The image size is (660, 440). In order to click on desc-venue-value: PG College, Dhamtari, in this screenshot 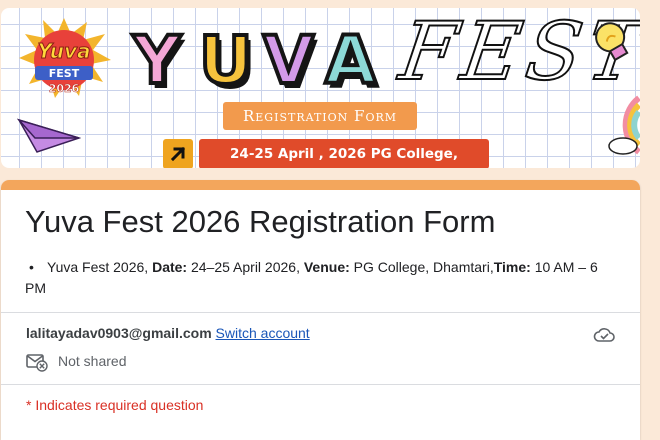, I will do `click(421, 267)`.